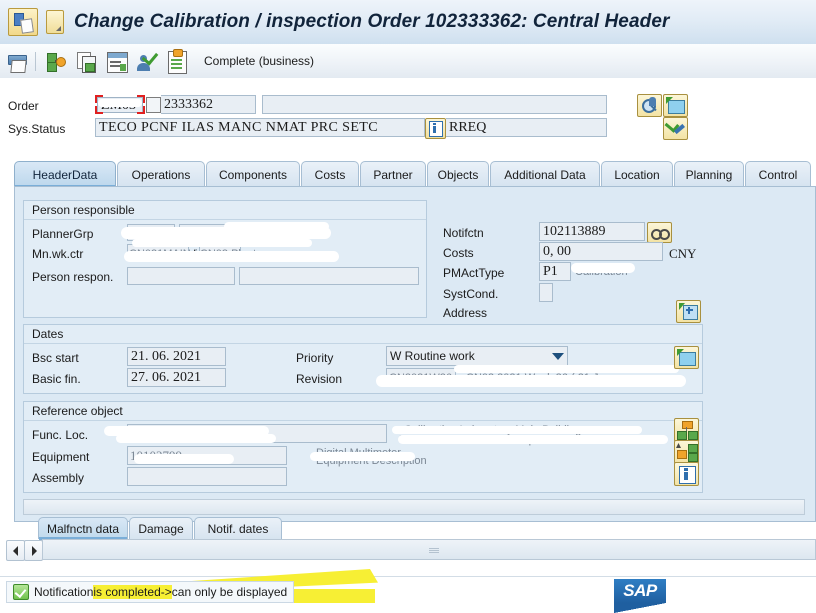 The height and width of the screenshot is (613, 816). What do you see at coordinates (35, 61) in the screenshot?
I see `toolbar-separator` at bounding box center [35, 61].